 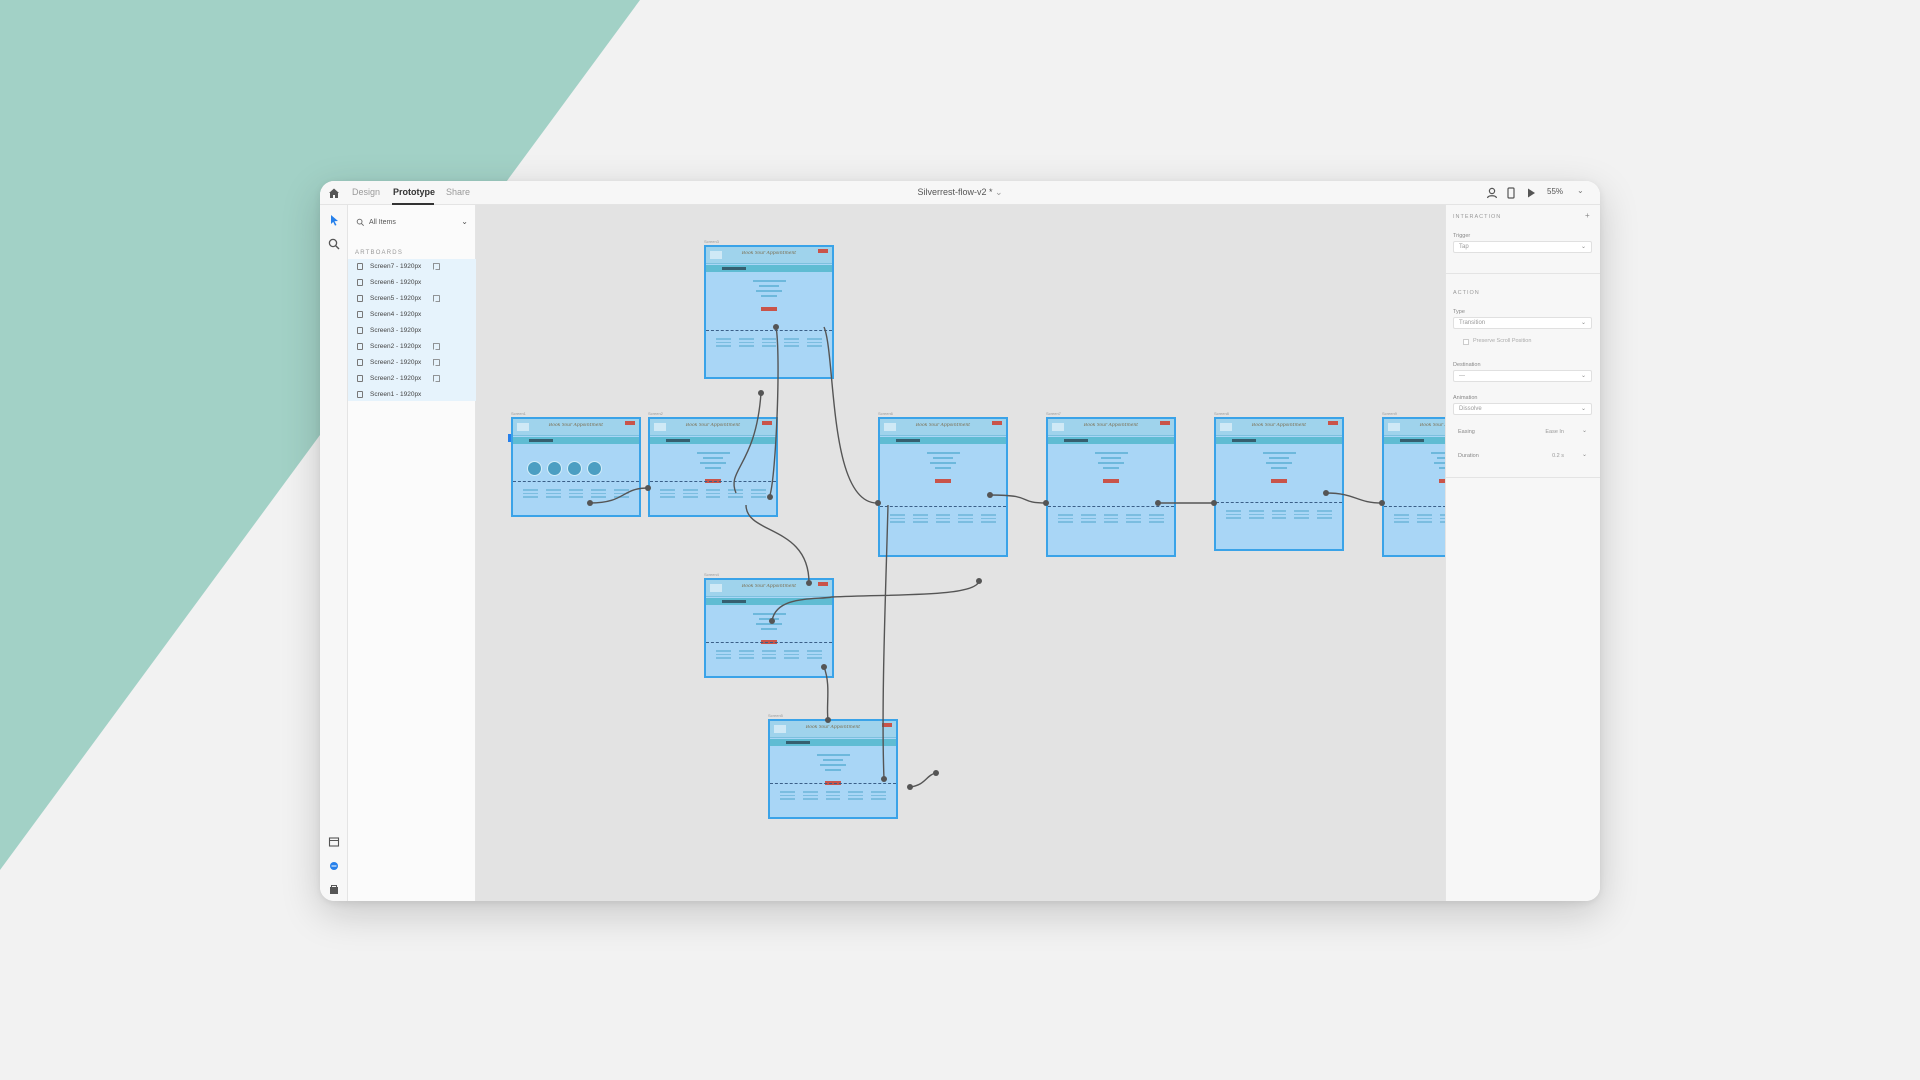 I want to click on artboard-name-label: Screen5, so click(x=775, y=715).